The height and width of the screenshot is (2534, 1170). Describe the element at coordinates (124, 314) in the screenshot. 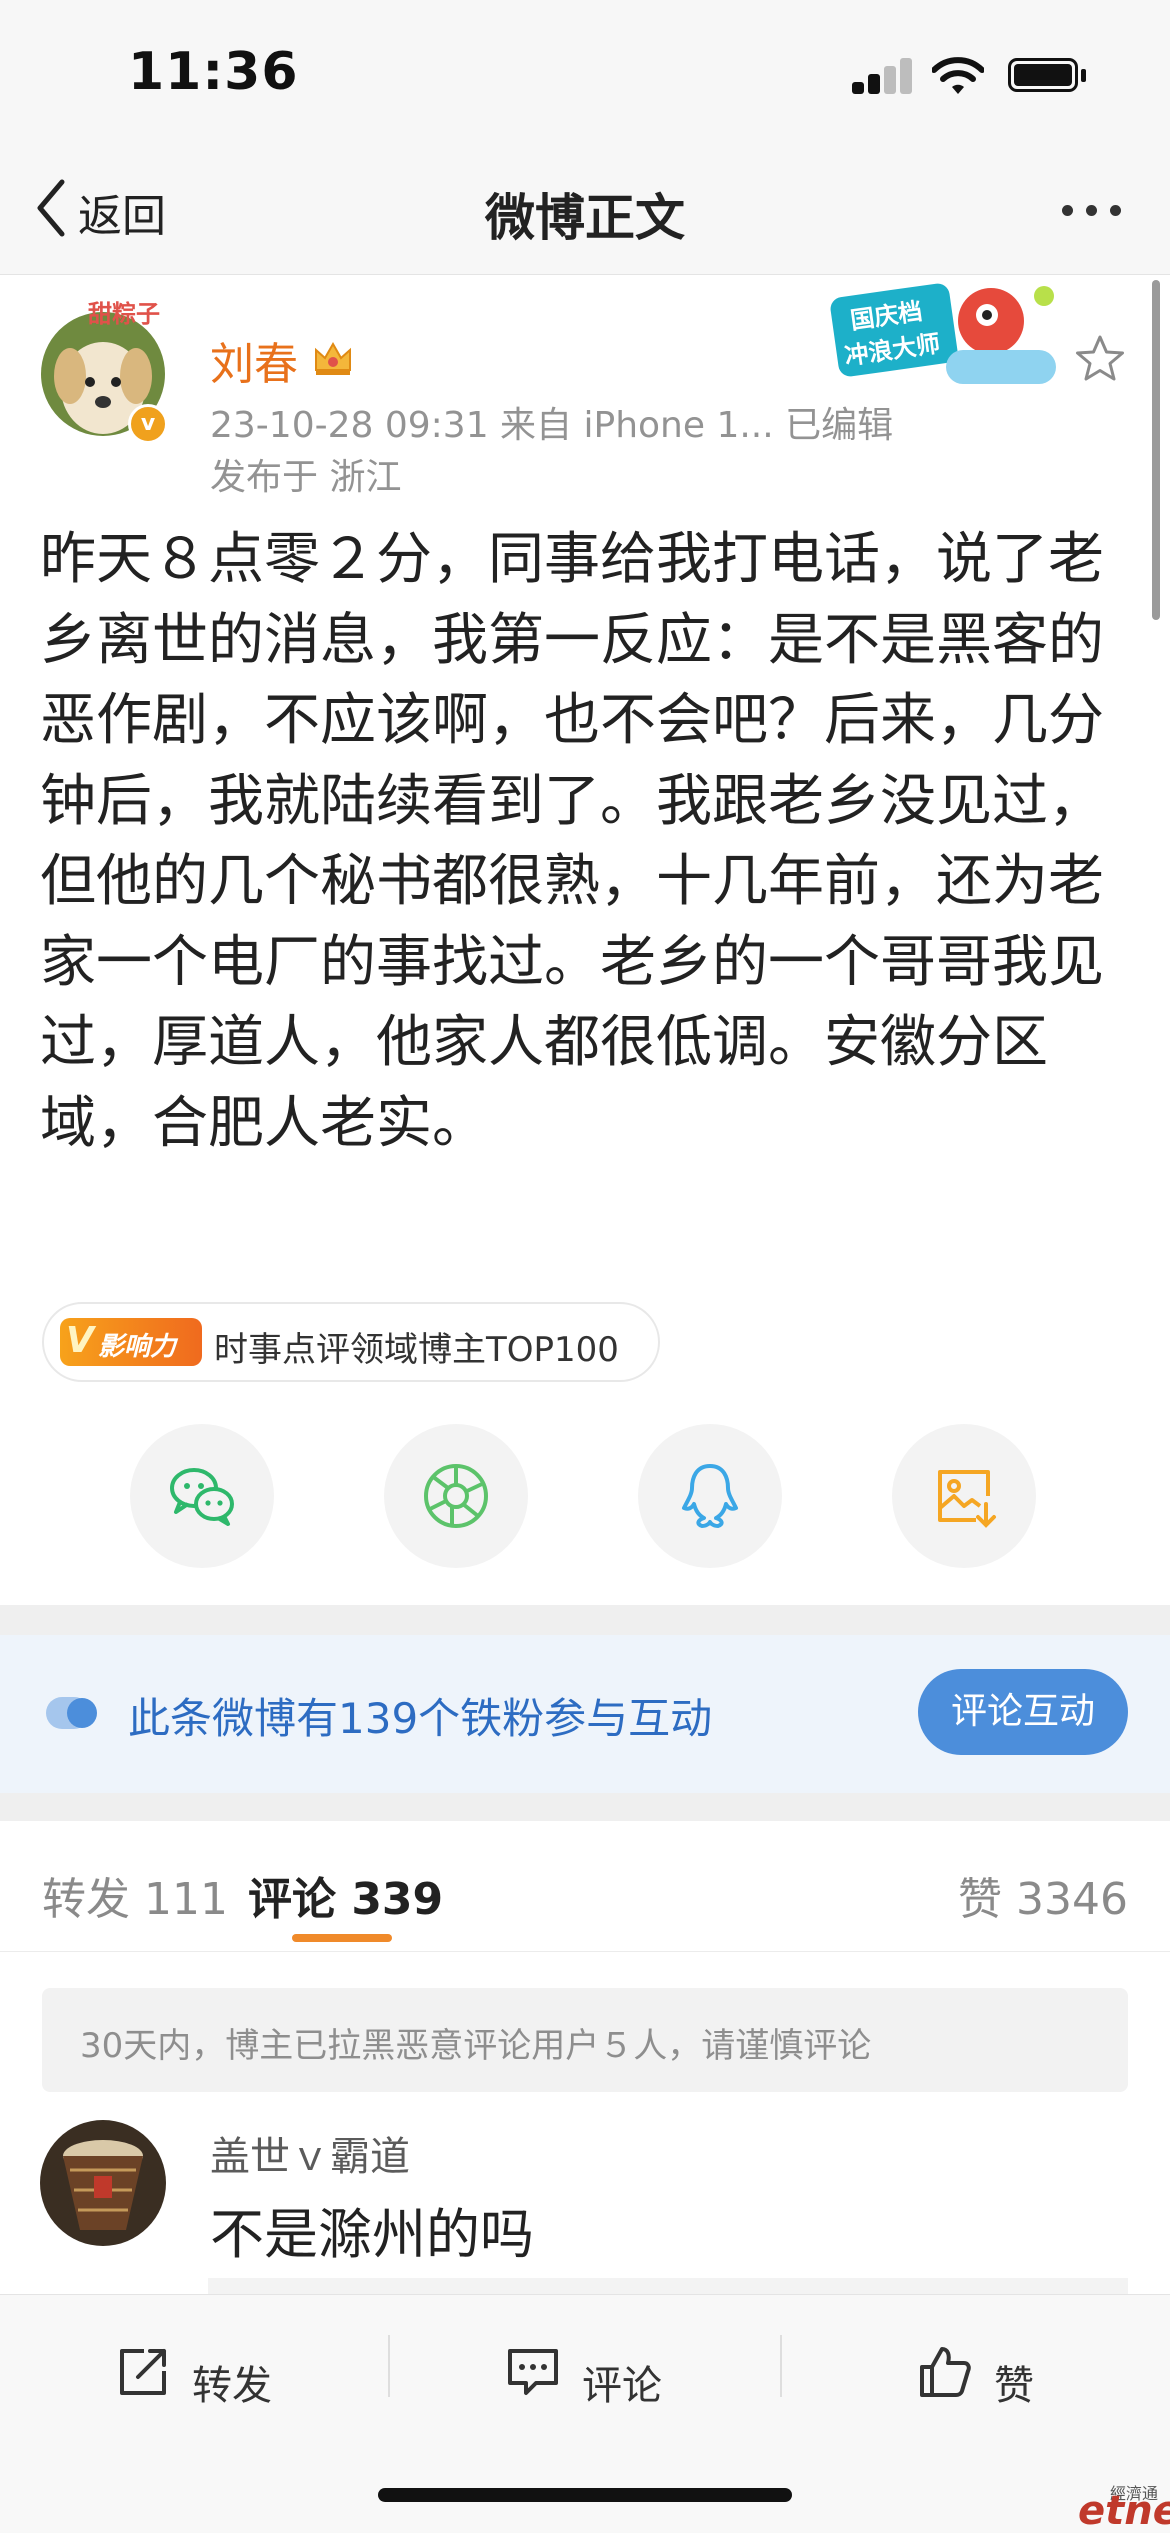

I see `avatar-caption: 甜粽子` at that location.